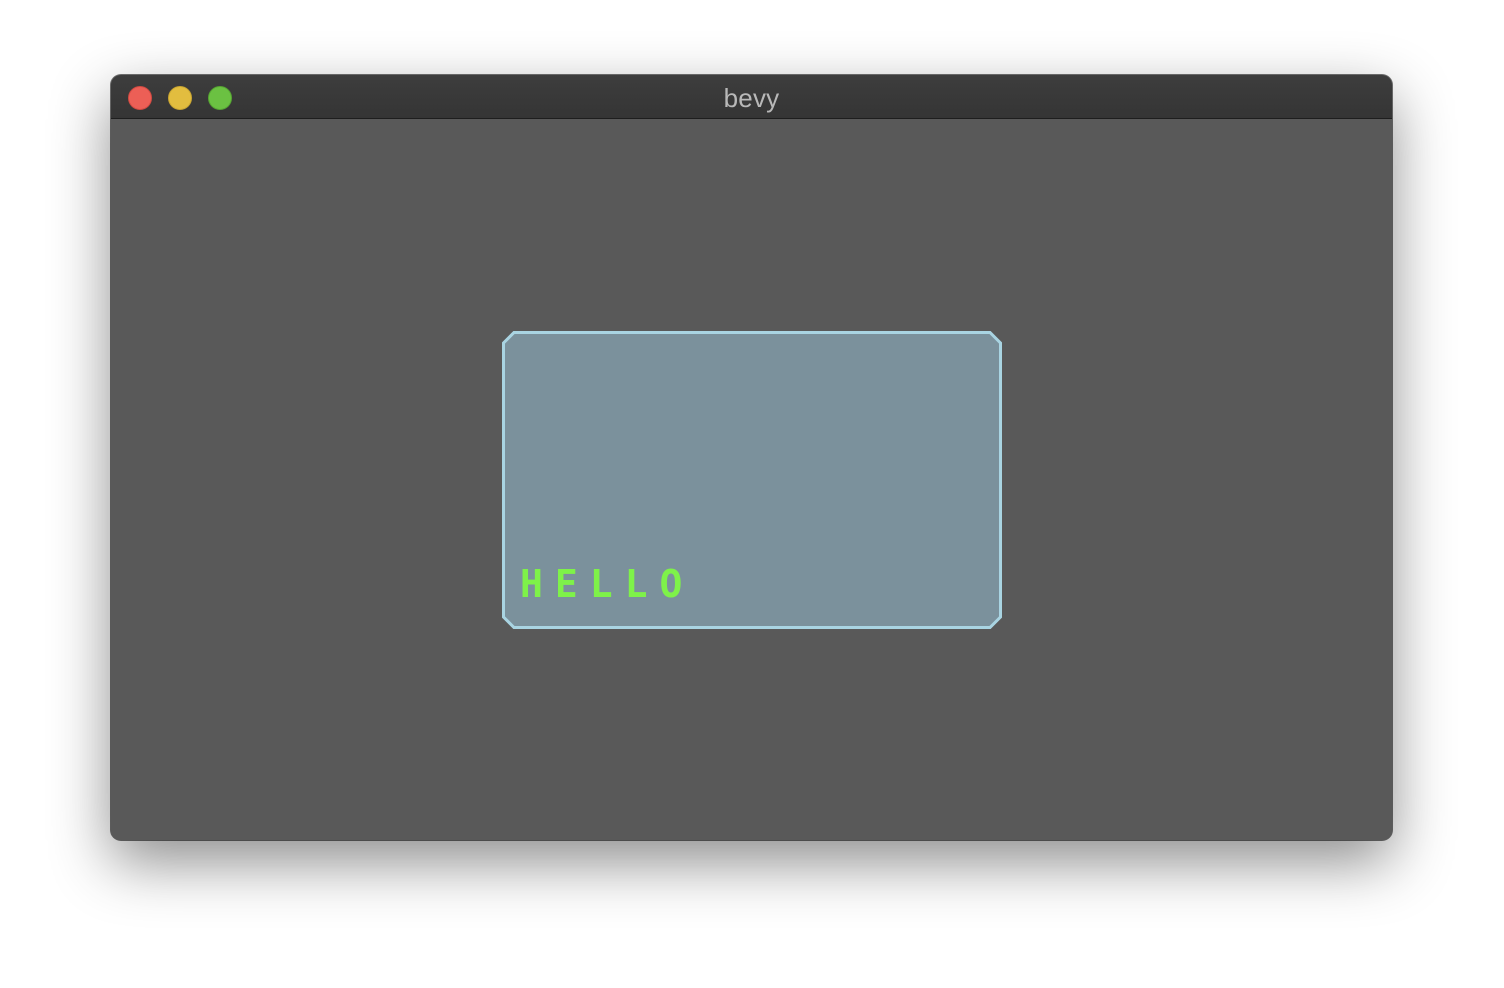 The image size is (1504, 988). What do you see at coordinates (607, 584) in the screenshot?
I see `hello-text: HELLO` at bounding box center [607, 584].